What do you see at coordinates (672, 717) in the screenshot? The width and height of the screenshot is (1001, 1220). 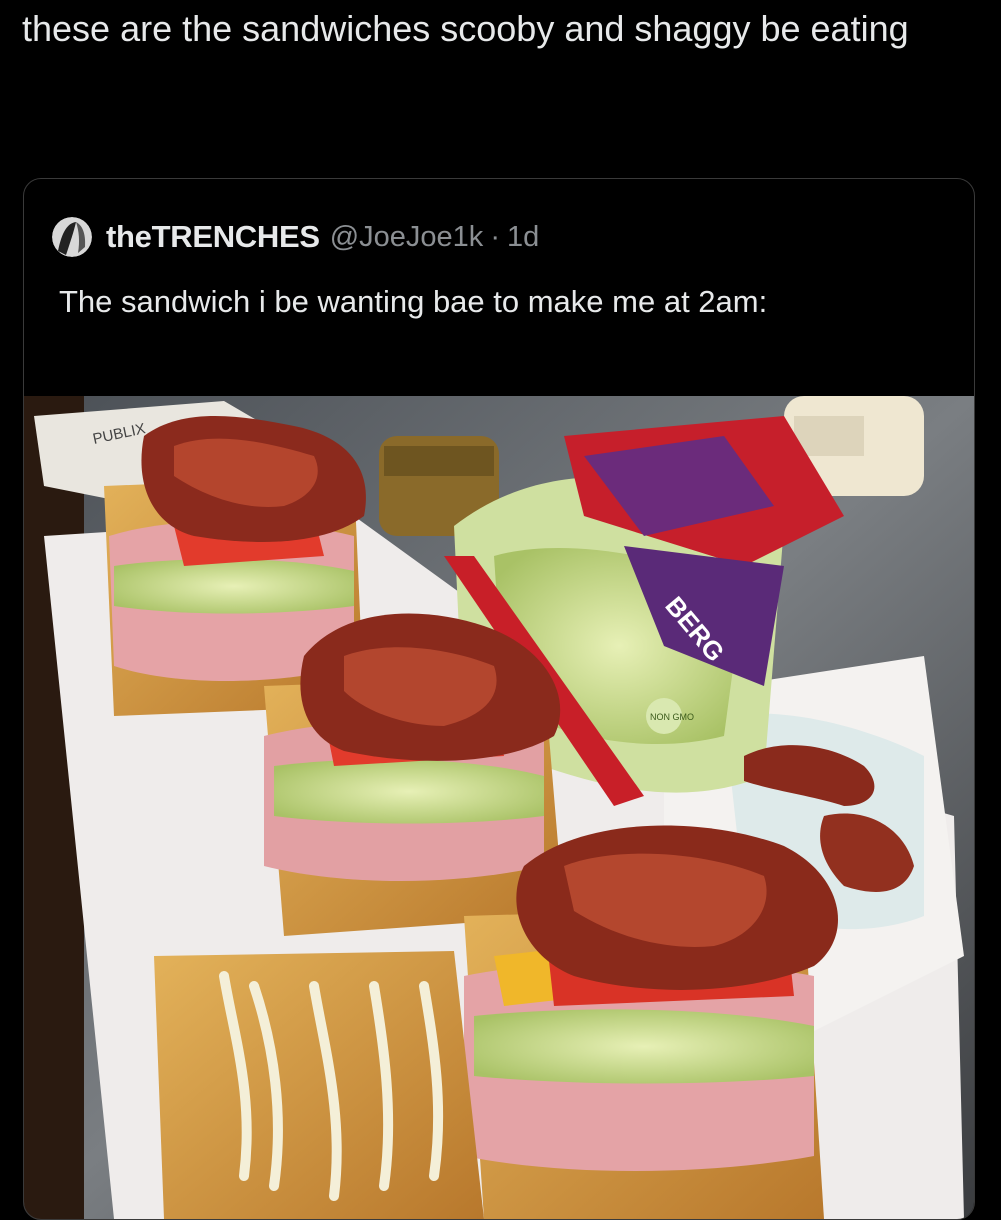 I see `non-gmo-badge: NON GMO` at bounding box center [672, 717].